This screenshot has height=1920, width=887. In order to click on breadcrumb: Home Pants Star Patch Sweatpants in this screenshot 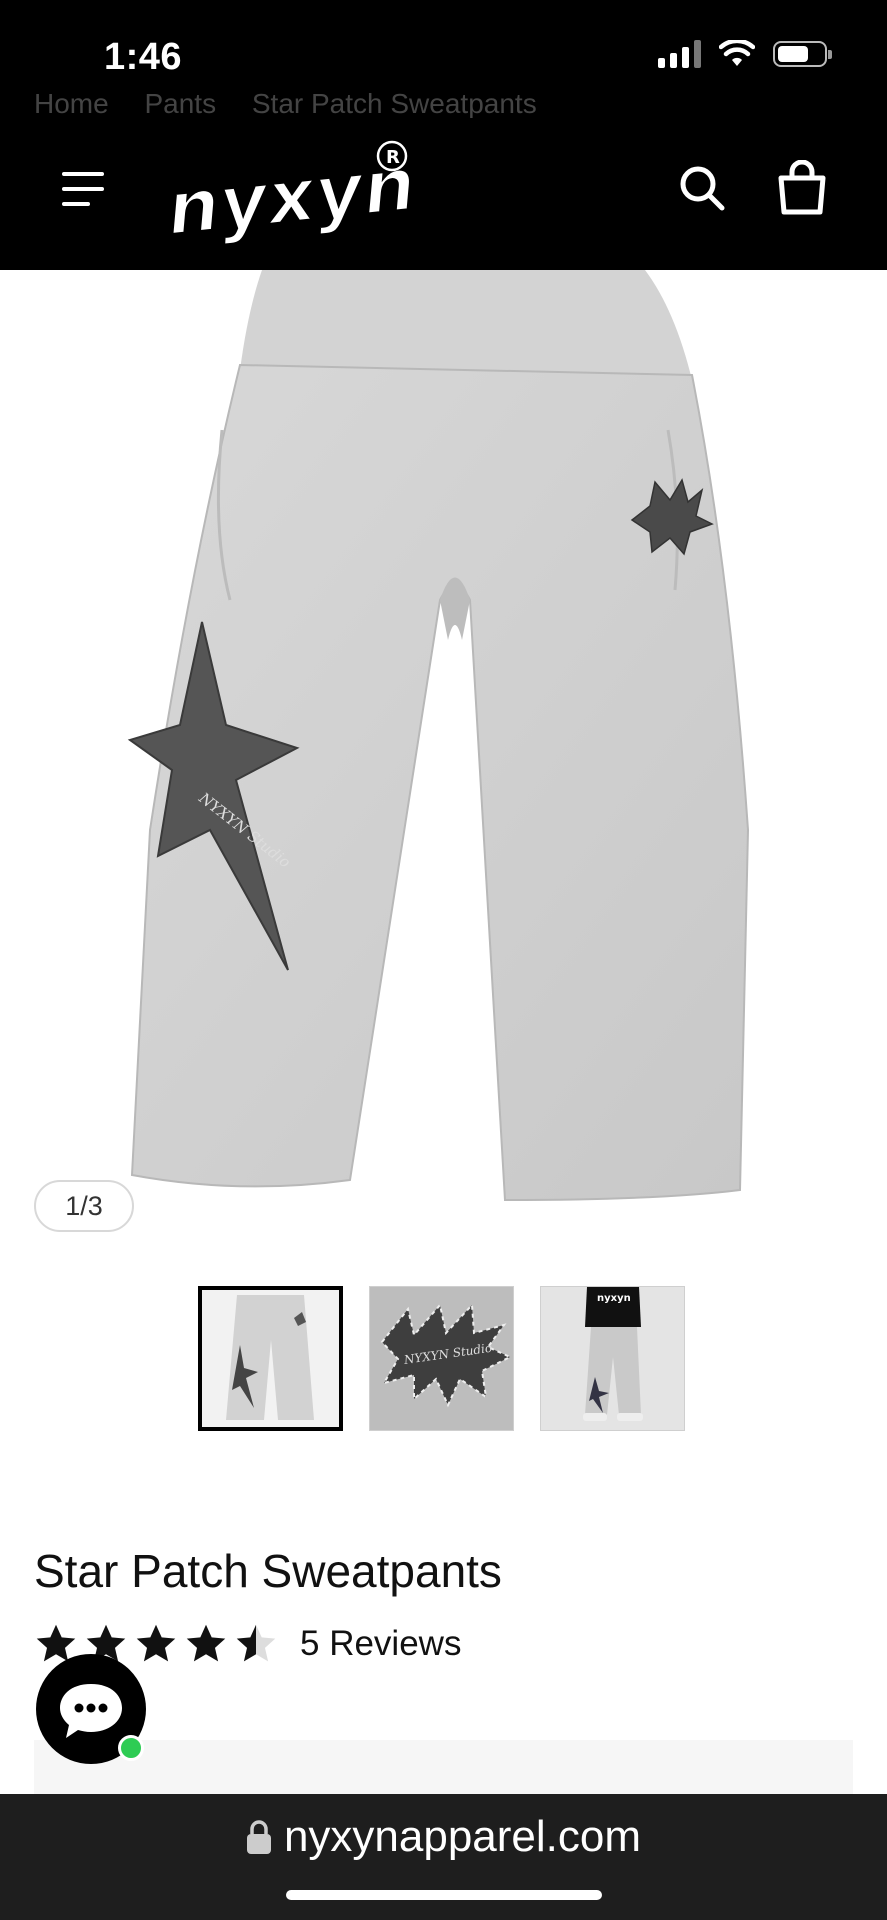, I will do `click(299, 103)`.